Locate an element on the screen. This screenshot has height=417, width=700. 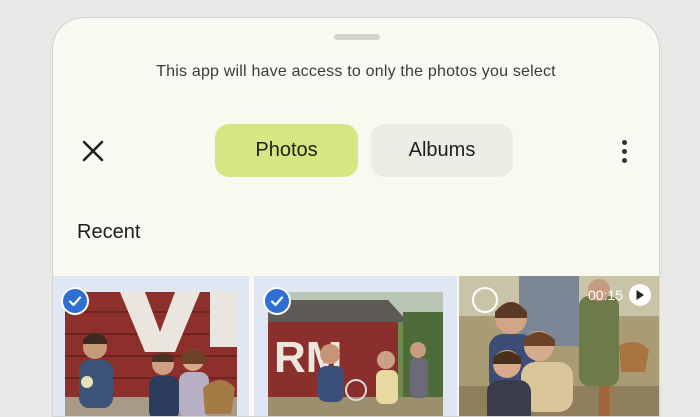
more-options-button is located at coordinates (624, 151).